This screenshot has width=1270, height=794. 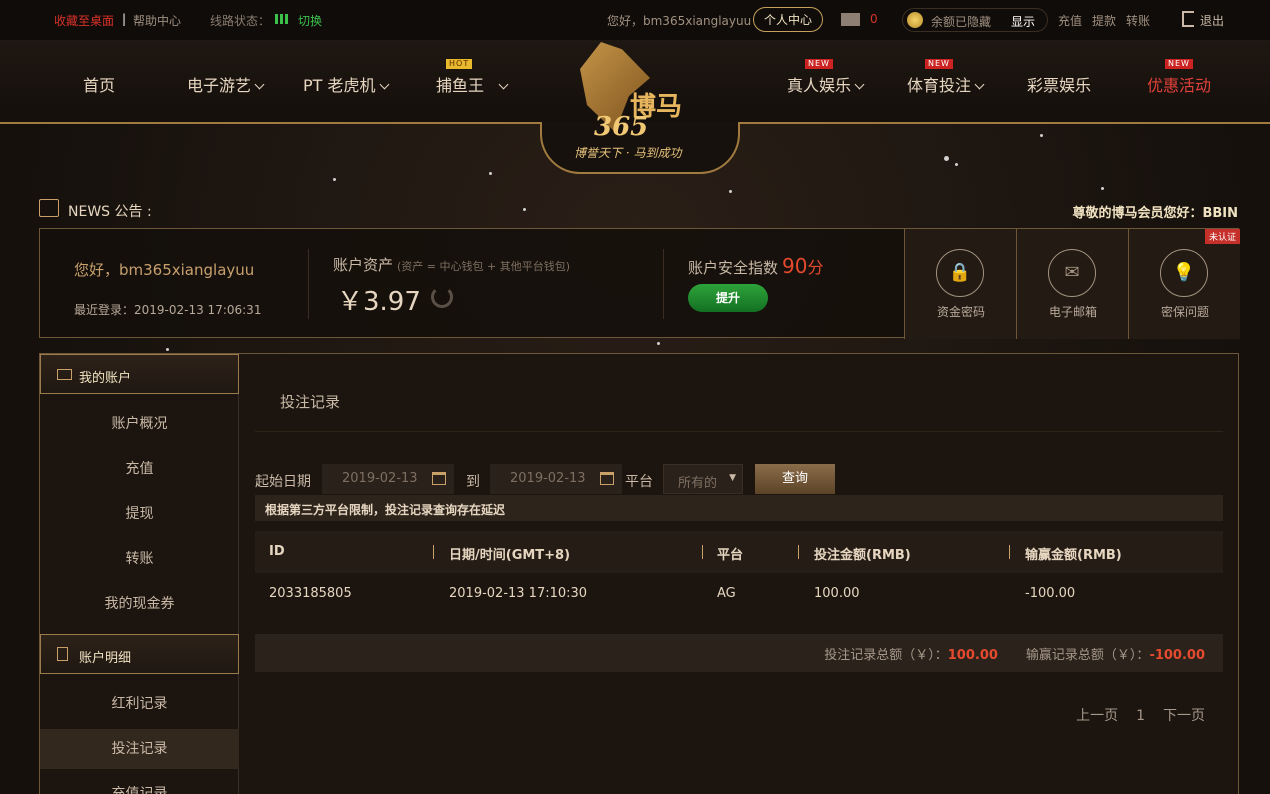 I want to click on column-header: 日期/时间(GMT+8), so click(x=510, y=555).